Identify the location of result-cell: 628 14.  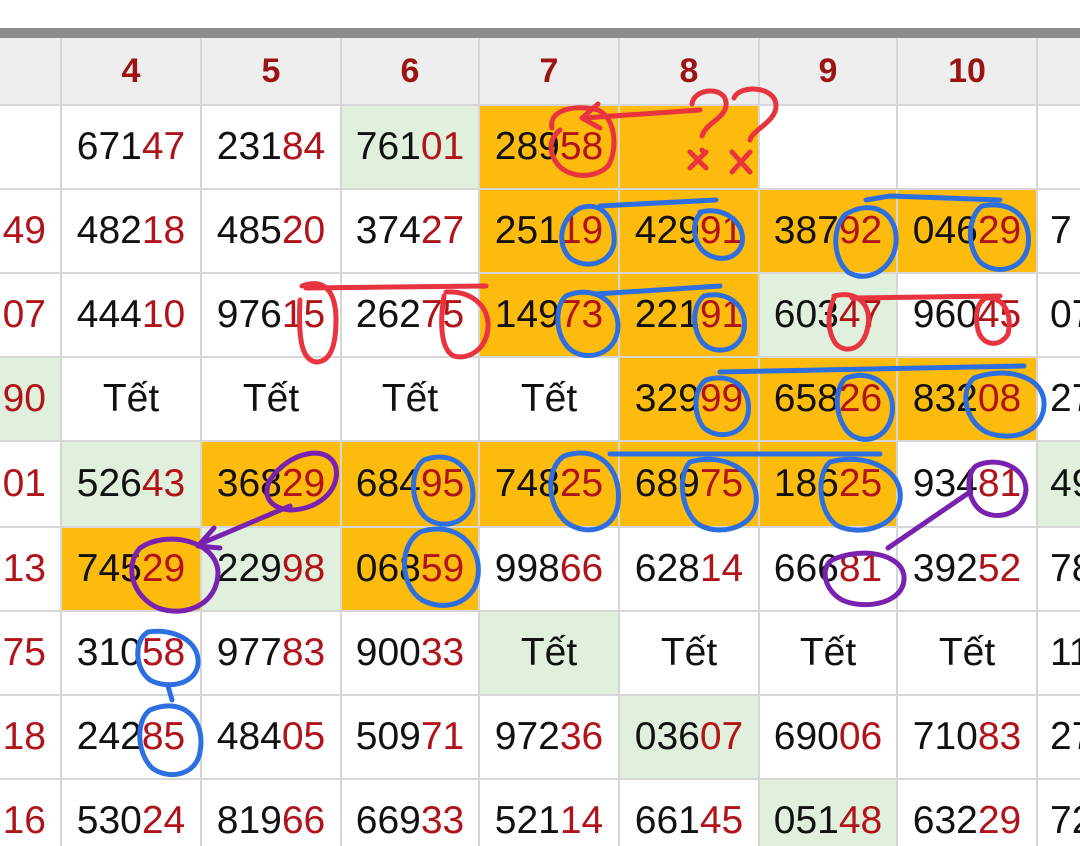
(690, 570).